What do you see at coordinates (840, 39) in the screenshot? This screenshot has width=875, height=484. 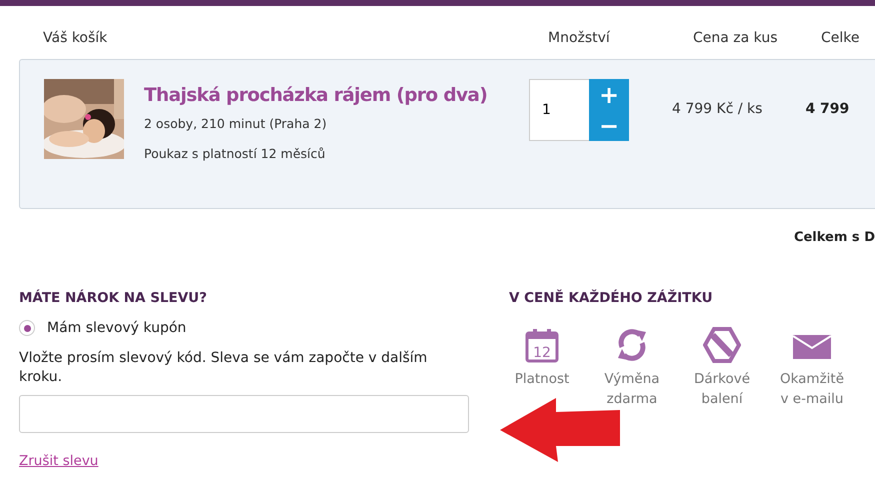 I see `column-header: Celke` at bounding box center [840, 39].